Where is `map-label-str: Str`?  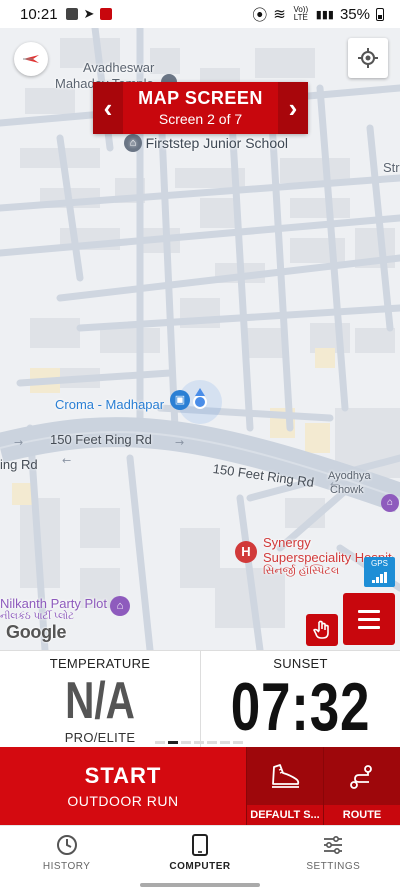
map-label-str: Str is located at coordinates (391, 167).